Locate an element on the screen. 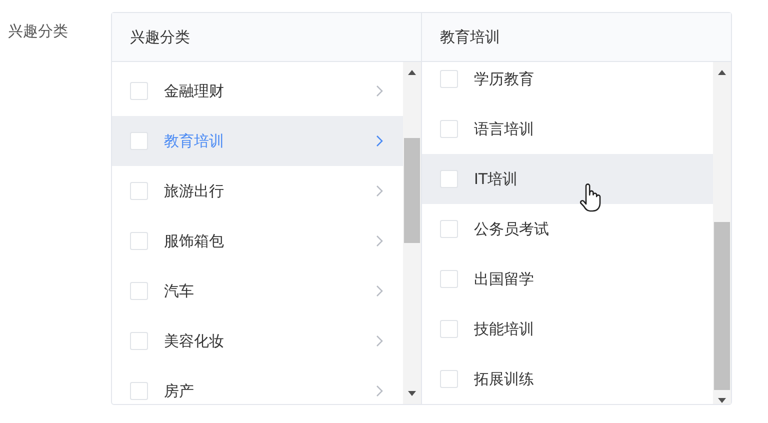 This screenshot has height=423, width=768. category-item: 技能培训 is located at coordinates (567, 329).